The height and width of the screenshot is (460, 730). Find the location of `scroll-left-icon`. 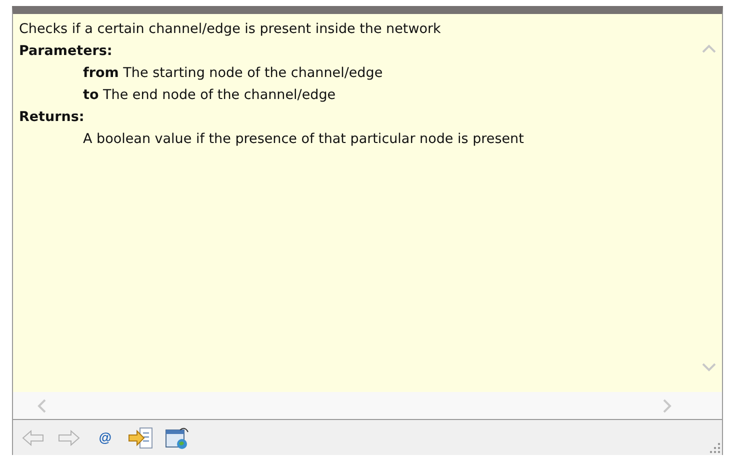

scroll-left-icon is located at coordinates (41, 405).